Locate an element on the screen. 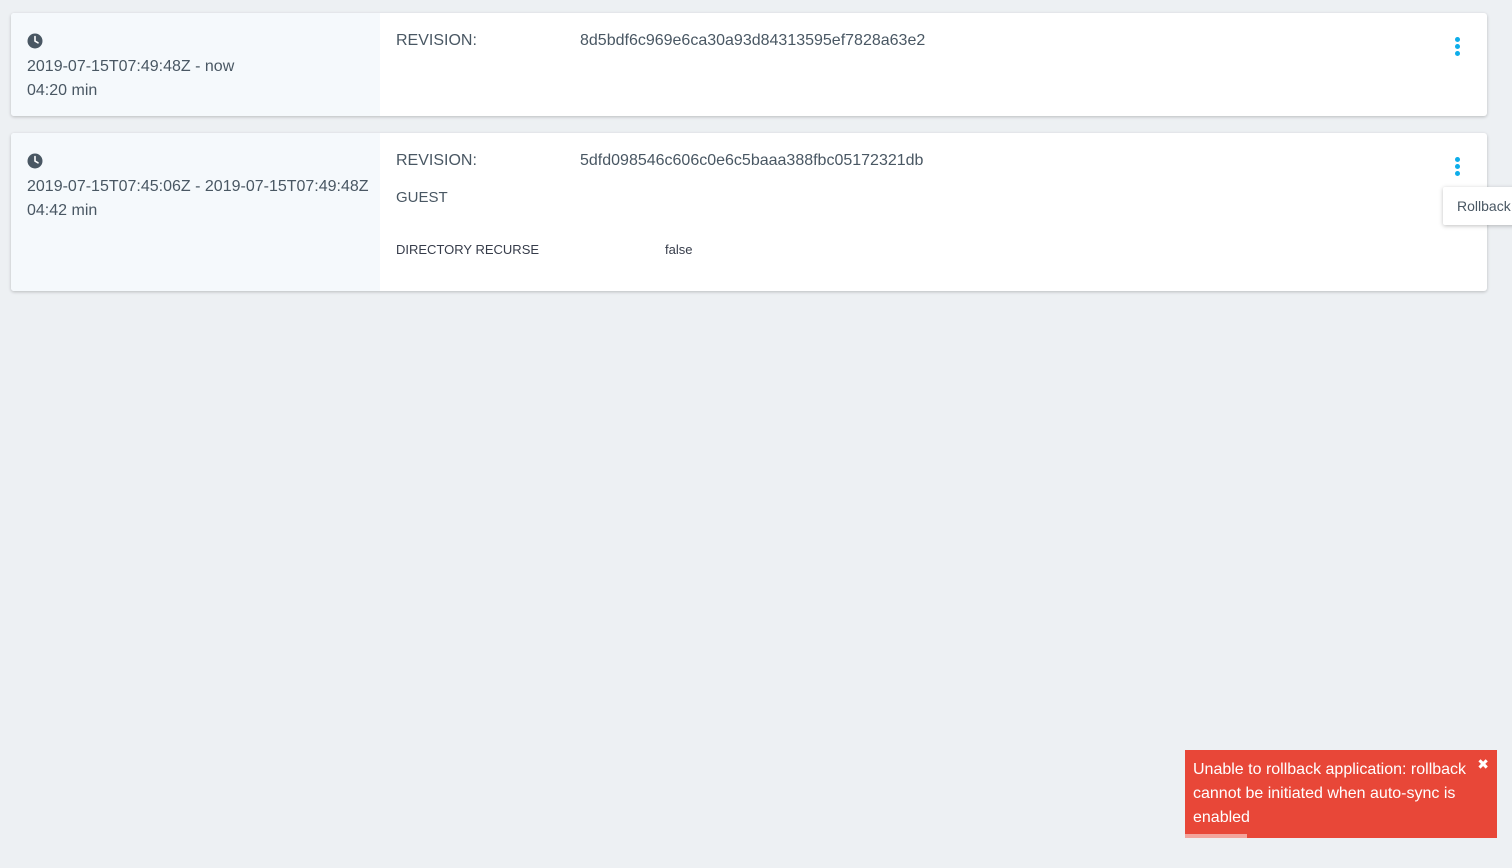  deploy-duration: 04:20 min is located at coordinates (62, 90).